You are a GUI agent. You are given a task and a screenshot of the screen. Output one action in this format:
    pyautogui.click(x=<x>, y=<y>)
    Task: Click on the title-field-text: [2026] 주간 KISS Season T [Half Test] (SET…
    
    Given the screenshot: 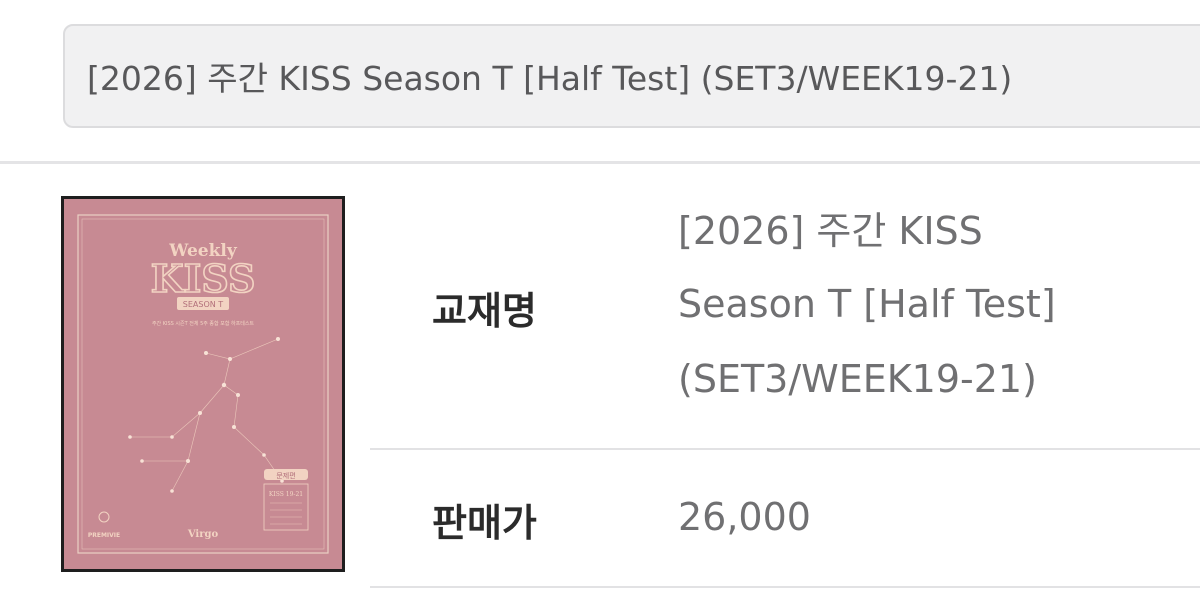 What is the action you would take?
    pyautogui.click(x=550, y=78)
    